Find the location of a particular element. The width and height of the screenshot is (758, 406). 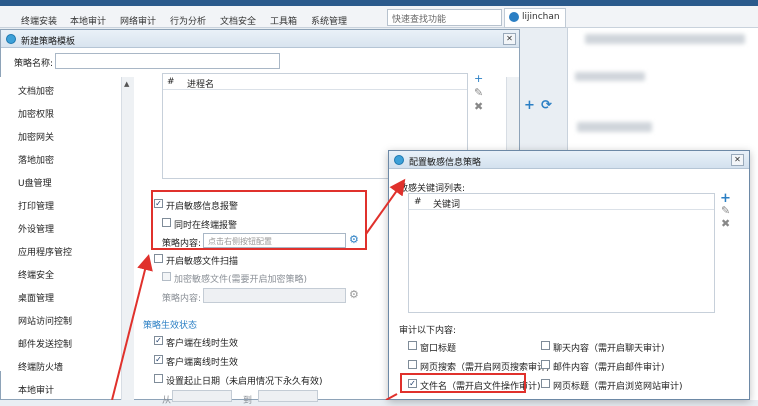

date-from-field is located at coordinates (202, 396).